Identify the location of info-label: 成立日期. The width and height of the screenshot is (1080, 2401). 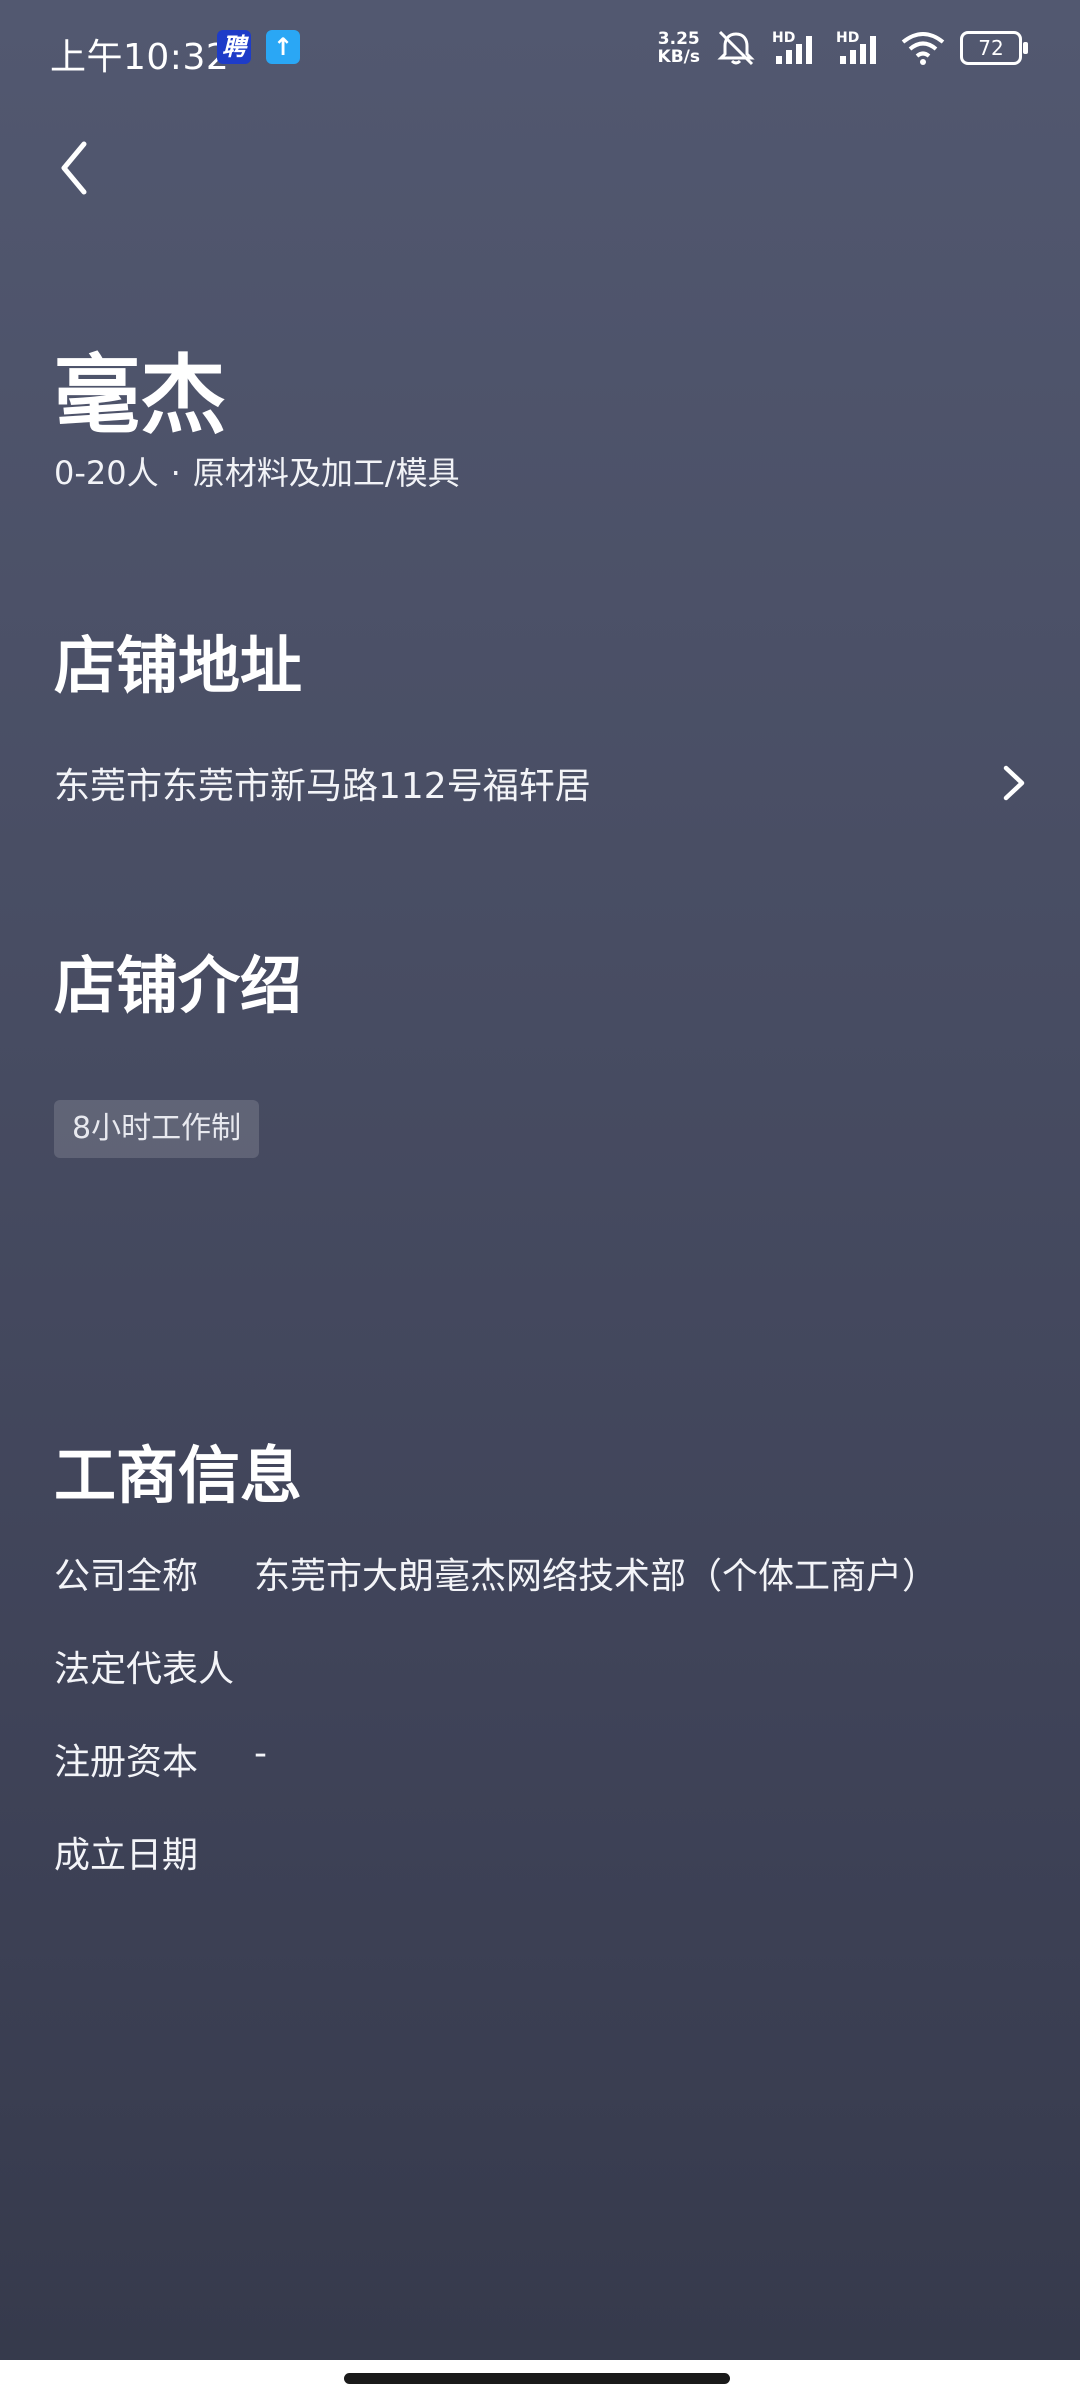
(126, 1855).